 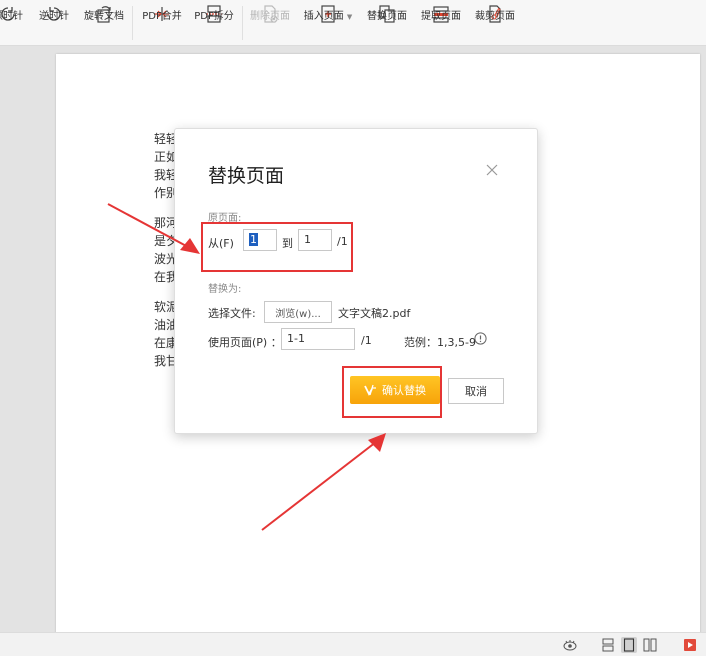 What do you see at coordinates (387, 24) in the screenshot?
I see `replace-page-button: 替换页面` at bounding box center [387, 24].